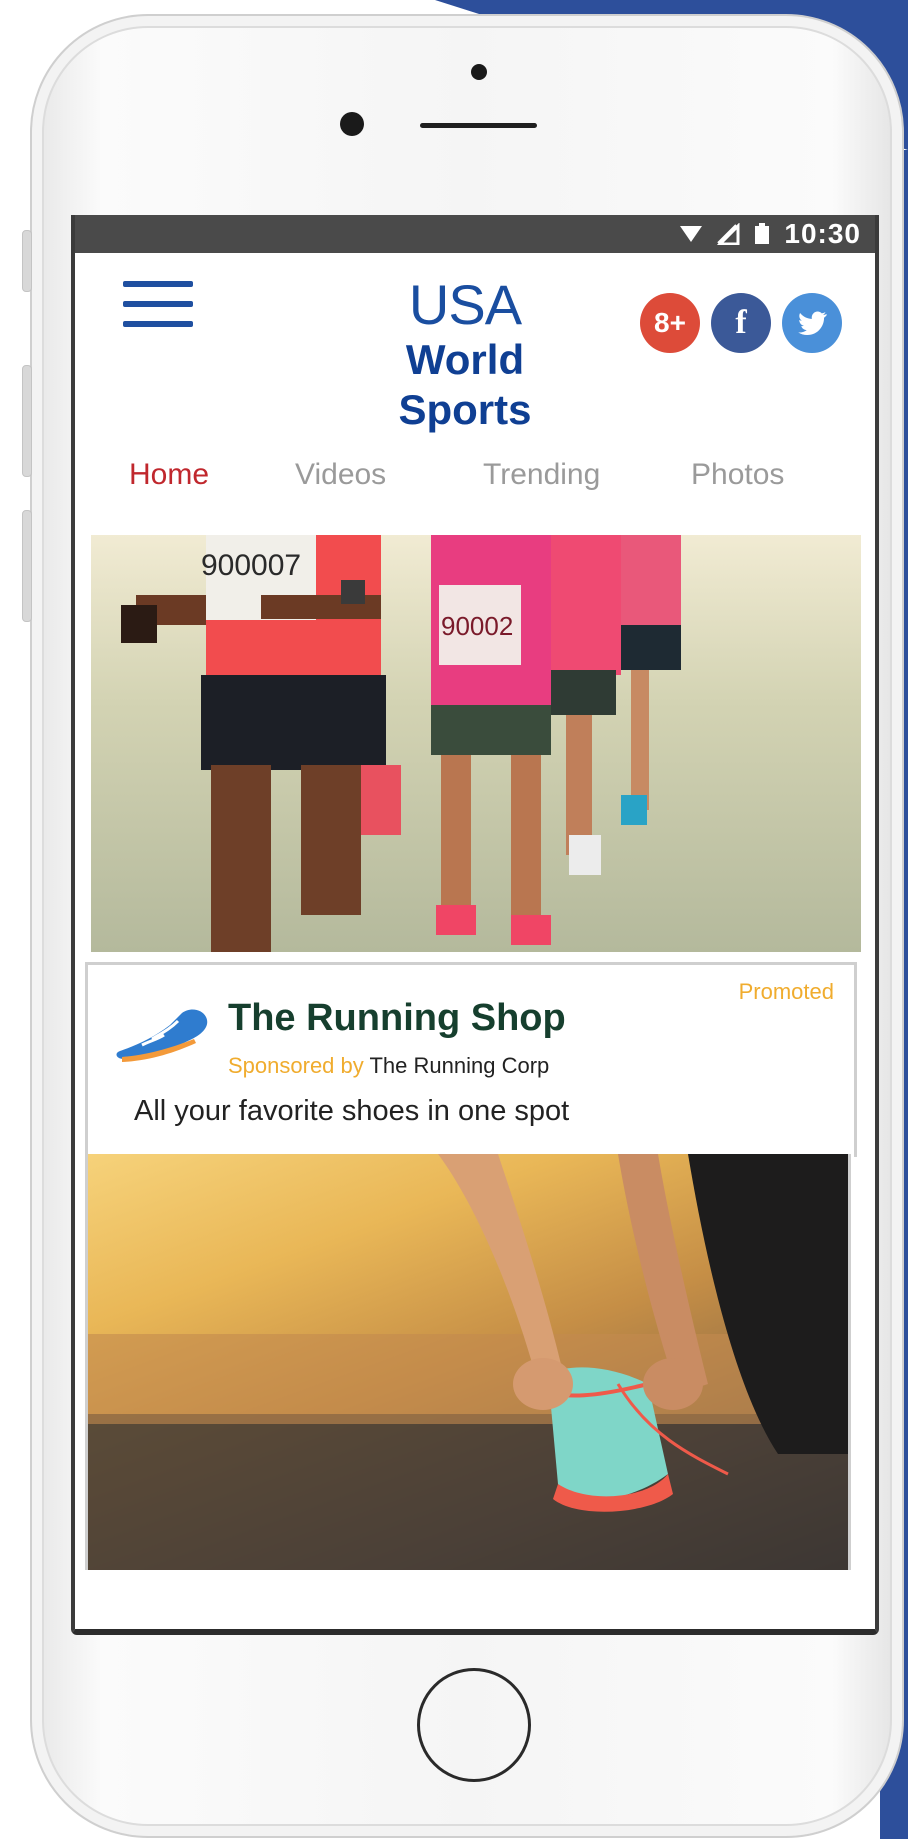 The width and height of the screenshot is (908, 1839). Describe the element at coordinates (158, 304) in the screenshot. I see `hamburger-menu-icon` at that location.